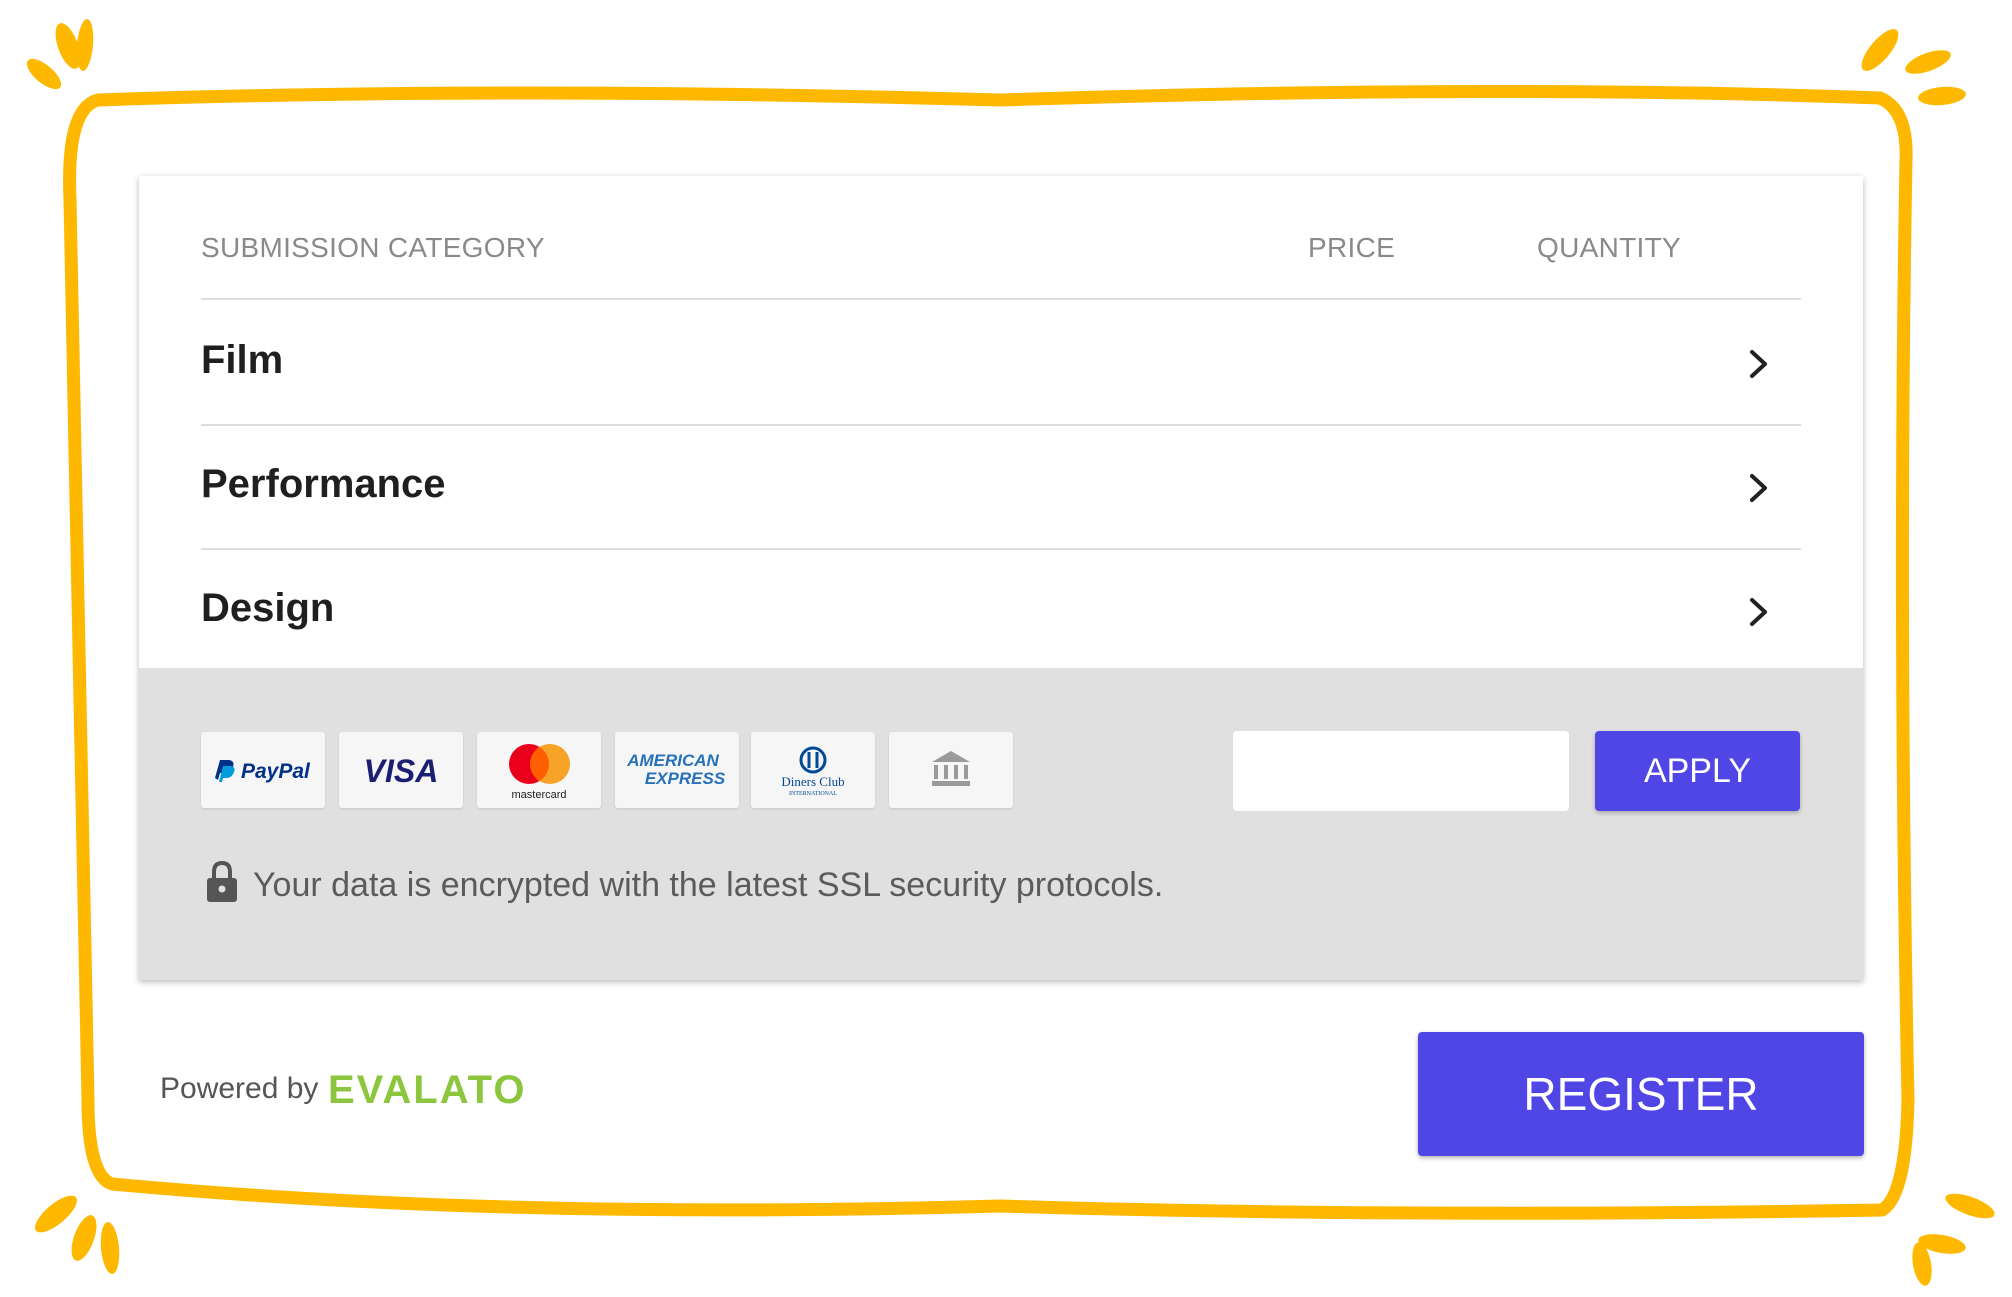 The image size is (2012, 1297). Describe the element at coordinates (685, 778) in the screenshot. I see `svg-text: EXPRESS` at that location.